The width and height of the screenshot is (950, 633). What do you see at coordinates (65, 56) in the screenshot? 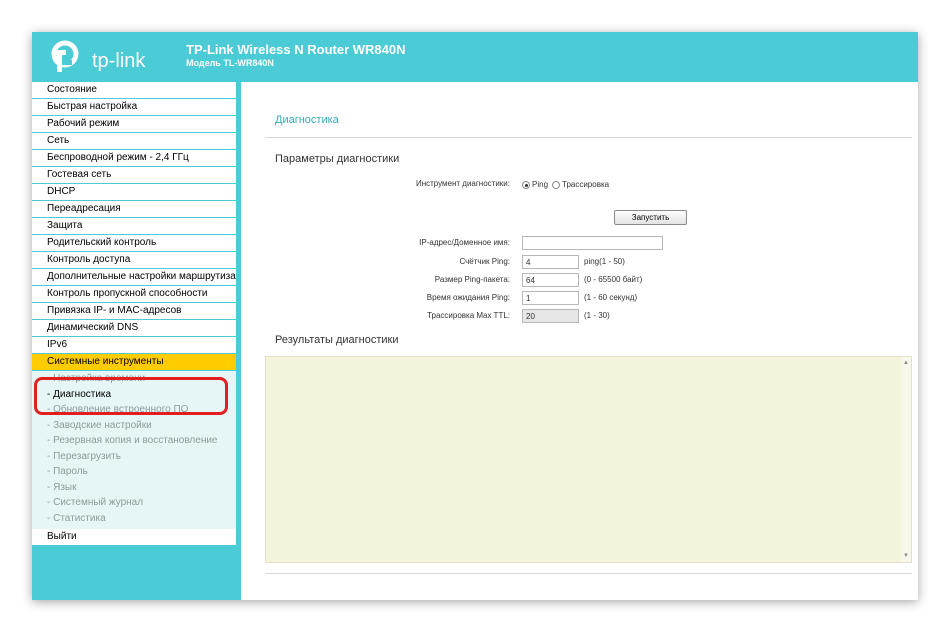
I see `tp-link-logo-icon` at bounding box center [65, 56].